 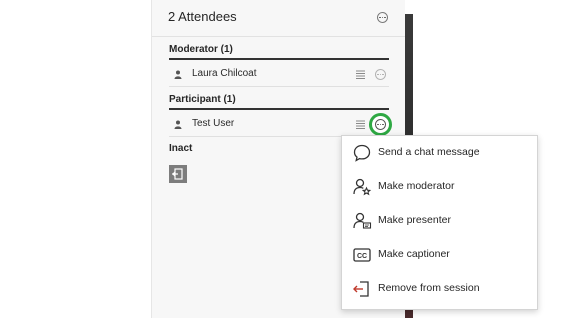 I want to click on user-star-icon, so click(x=362, y=187).